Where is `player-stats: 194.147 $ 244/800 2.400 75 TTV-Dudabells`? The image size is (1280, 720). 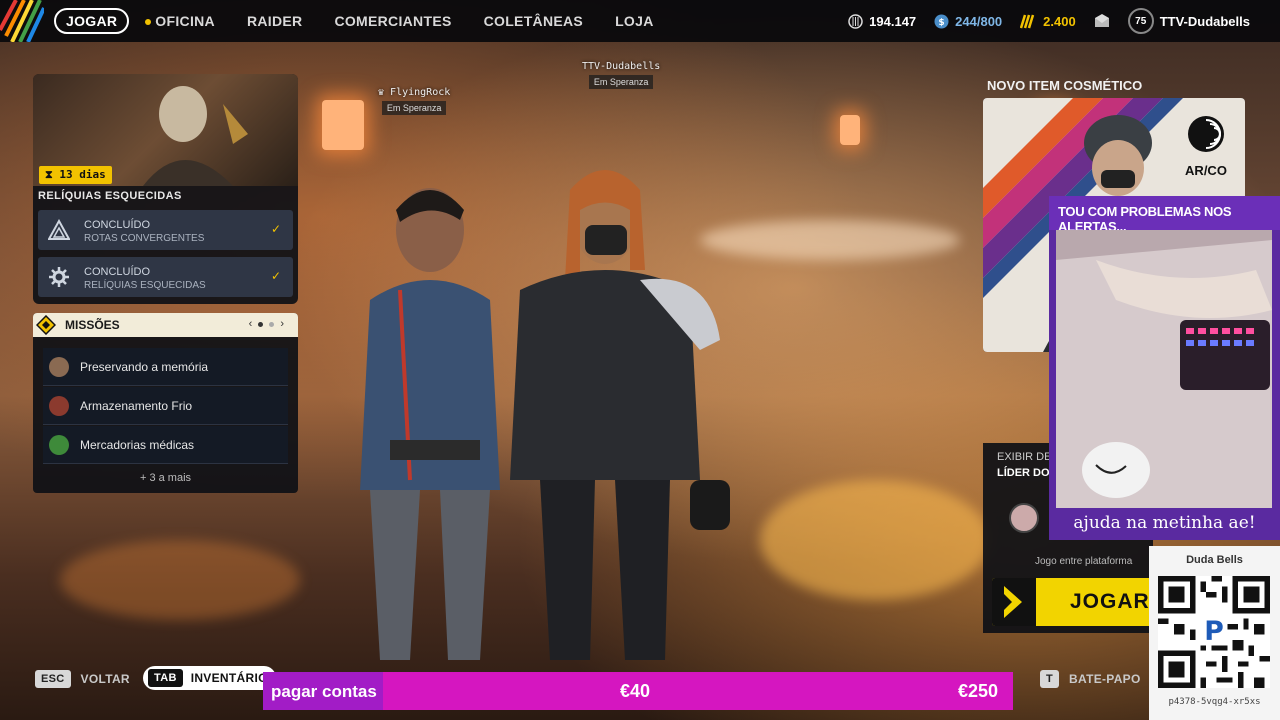 player-stats: 194.147 $ 244/800 2.400 75 TTV-Dudabells is located at coordinates (1049, 21).